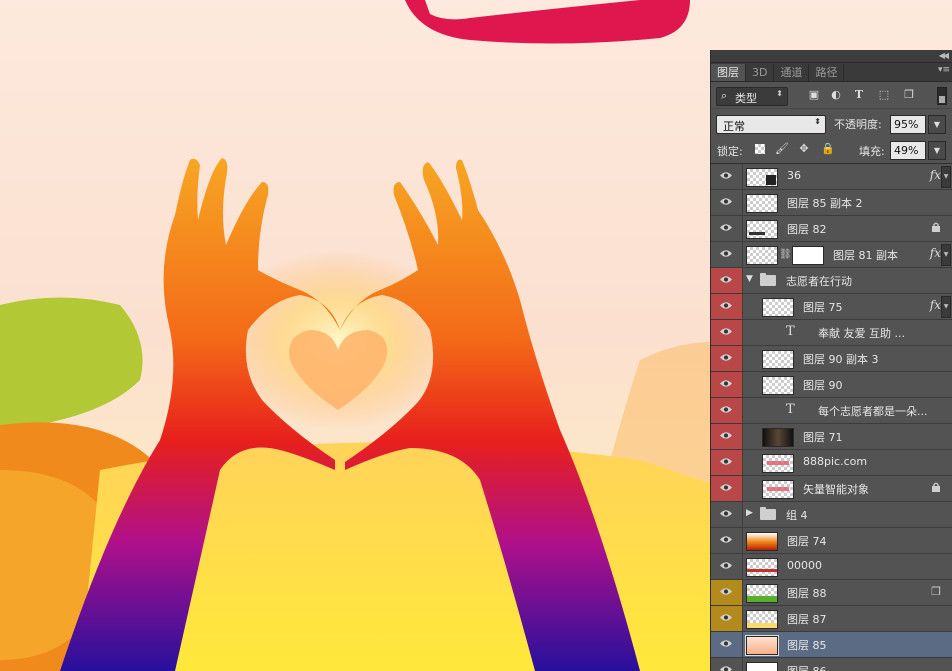  Describe the element at coordinates (827, 72) in the screenshot. I see `tab-paths: 路径` at that location.